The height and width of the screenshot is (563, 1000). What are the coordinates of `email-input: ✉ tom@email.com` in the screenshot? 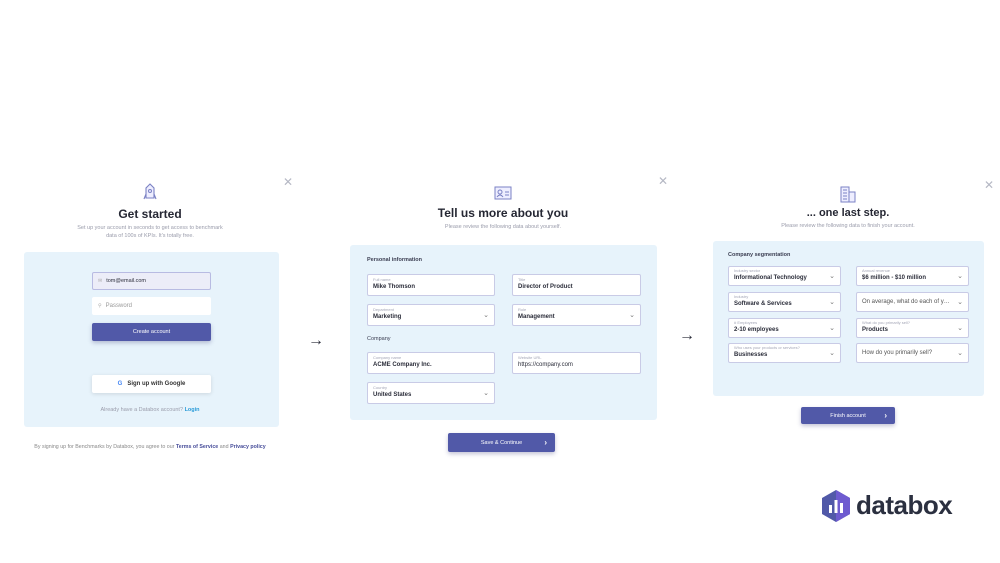 It's located at (151, 281).